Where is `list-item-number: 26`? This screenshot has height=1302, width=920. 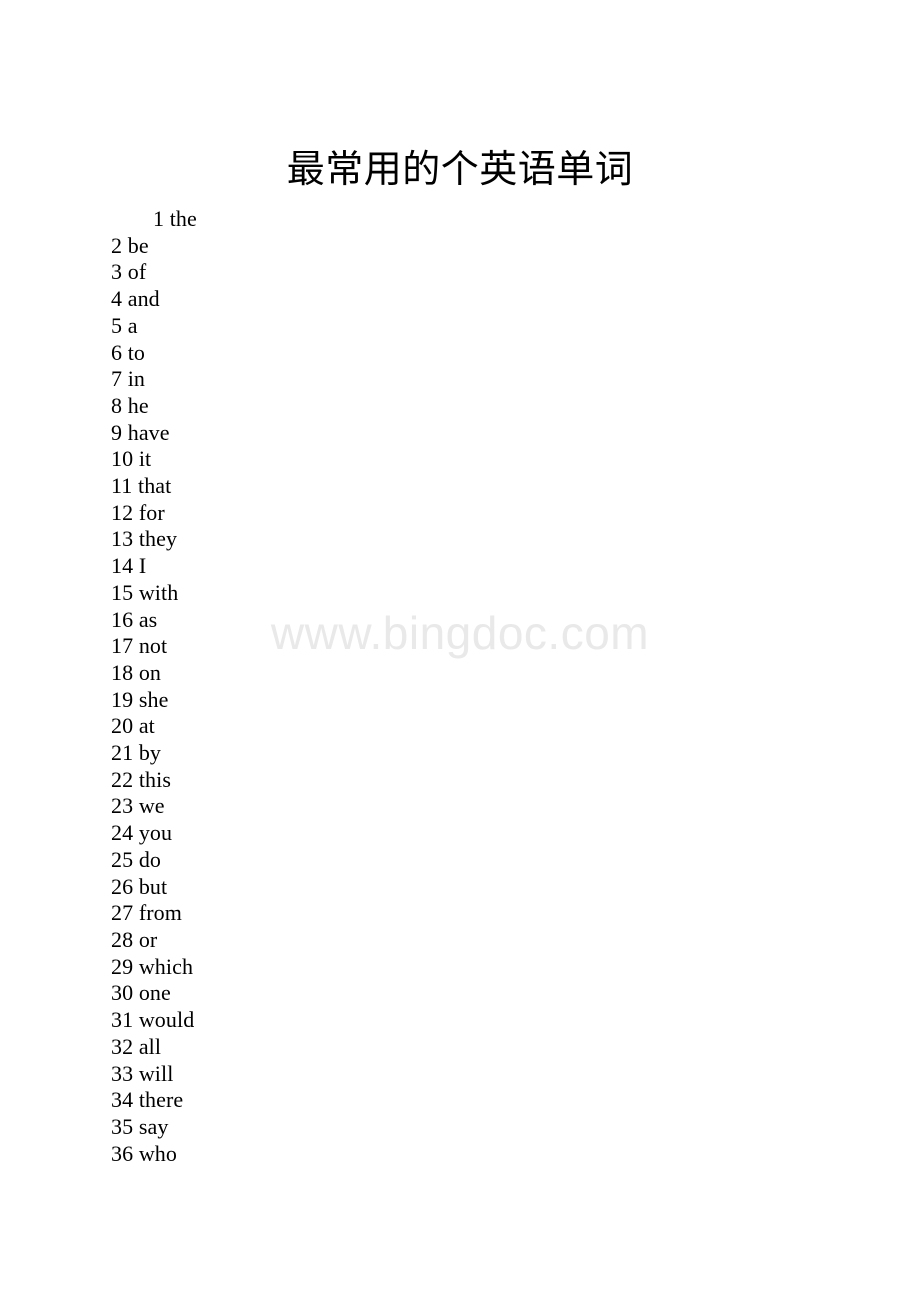
list-item-number: 26 is located at coordinates (122, 886).